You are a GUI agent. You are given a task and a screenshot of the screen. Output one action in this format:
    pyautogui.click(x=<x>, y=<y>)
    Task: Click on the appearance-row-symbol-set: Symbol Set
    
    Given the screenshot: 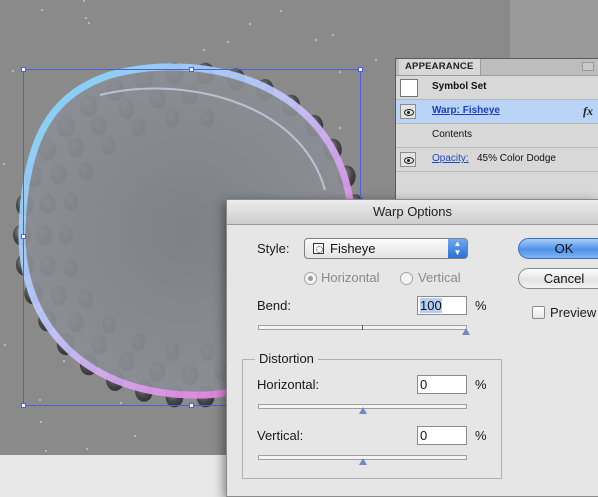 What is the action you would take?
    pyautogui.click(x=497, y=88)
    